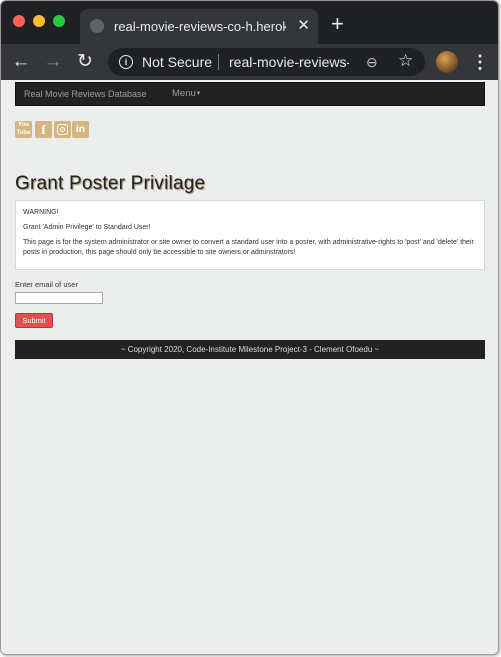 This screenshot has height=657, width=501. What do you see at coordinates (110, 183) in the screenshot?
I see `page-title: Grant Poster Privilage` at bounding box center [110, 183].